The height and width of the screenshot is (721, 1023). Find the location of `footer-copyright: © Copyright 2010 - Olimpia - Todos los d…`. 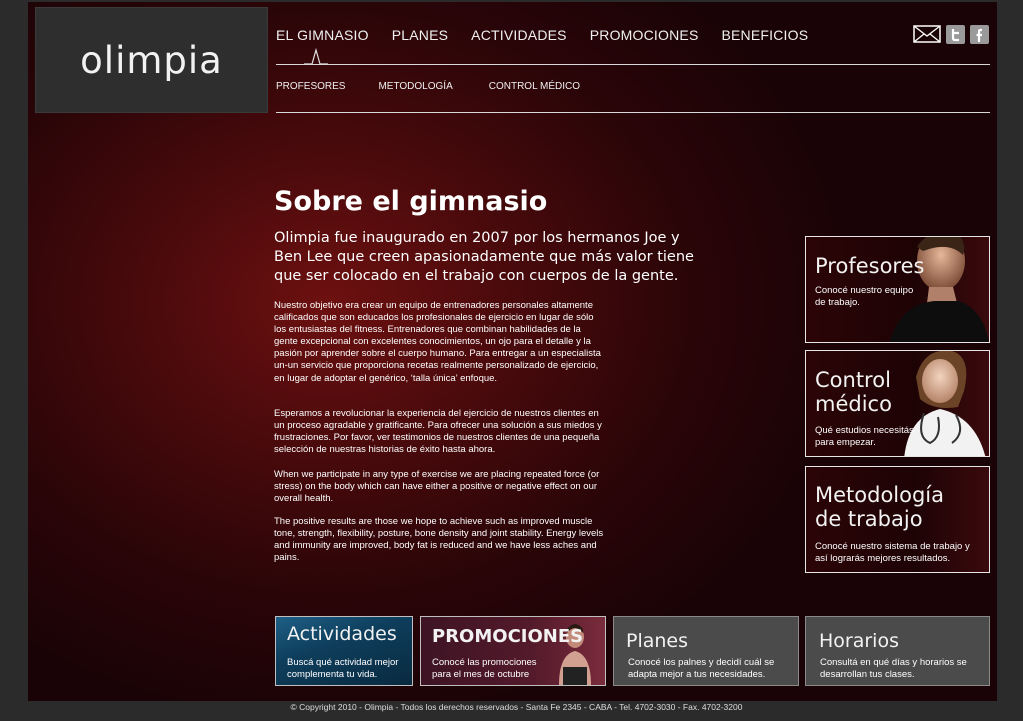

footer-copyright: © Copyright 2010 - Olimpia - Todos los d… is located at coordinates (516, 707).